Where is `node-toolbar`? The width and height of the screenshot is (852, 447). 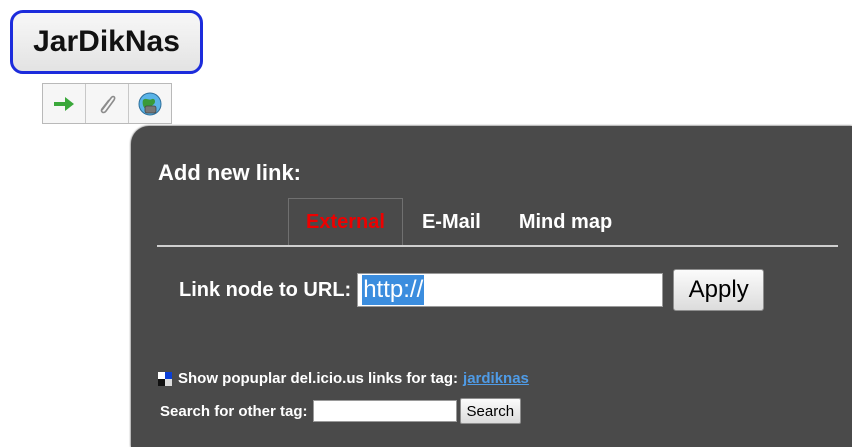 node-toolbar is located at coordinates (107, 103).